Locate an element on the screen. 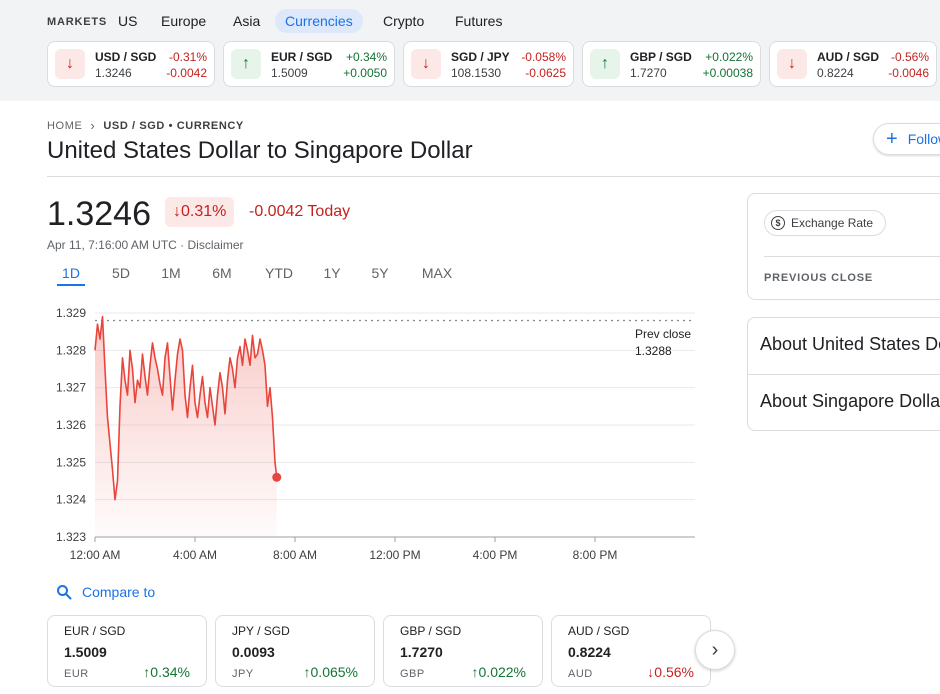  range-tab-max: MAX is located at coordinates (437, 275).